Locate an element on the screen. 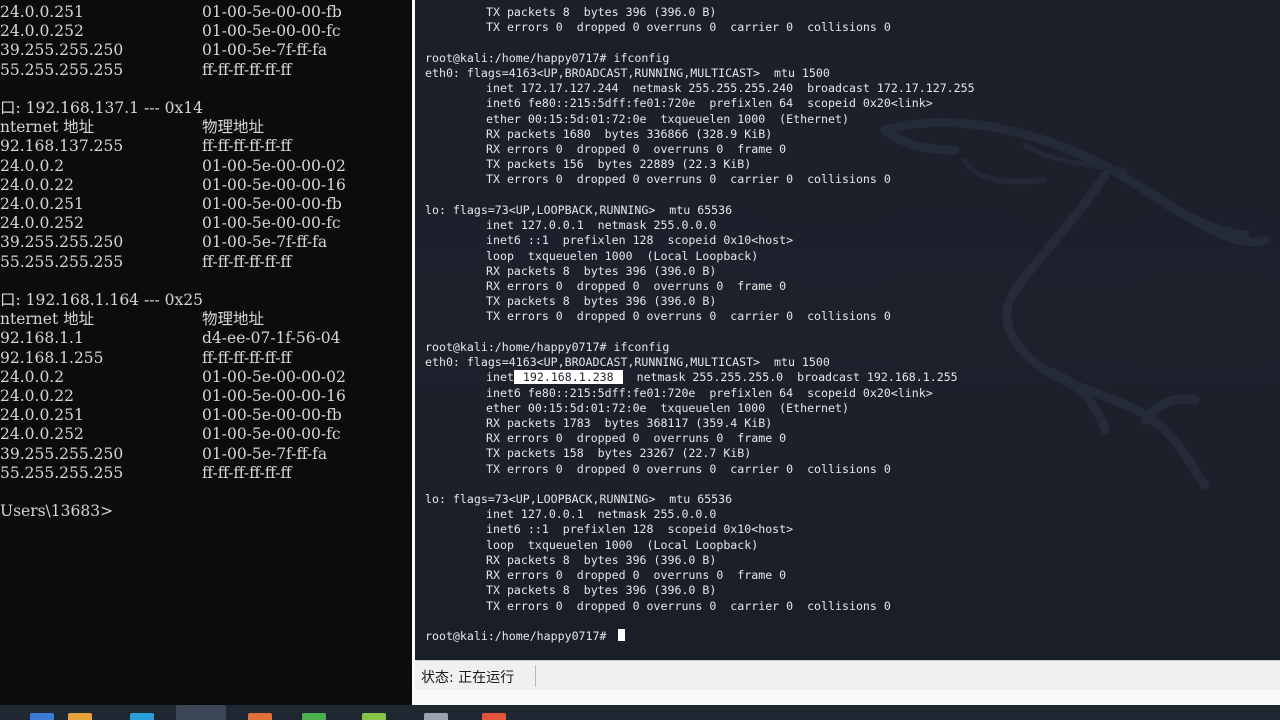 The width and height of the screenshot is (1280, 720). vm-status-bar: 状态: 正在运行 is located at coordinates (847, 675).